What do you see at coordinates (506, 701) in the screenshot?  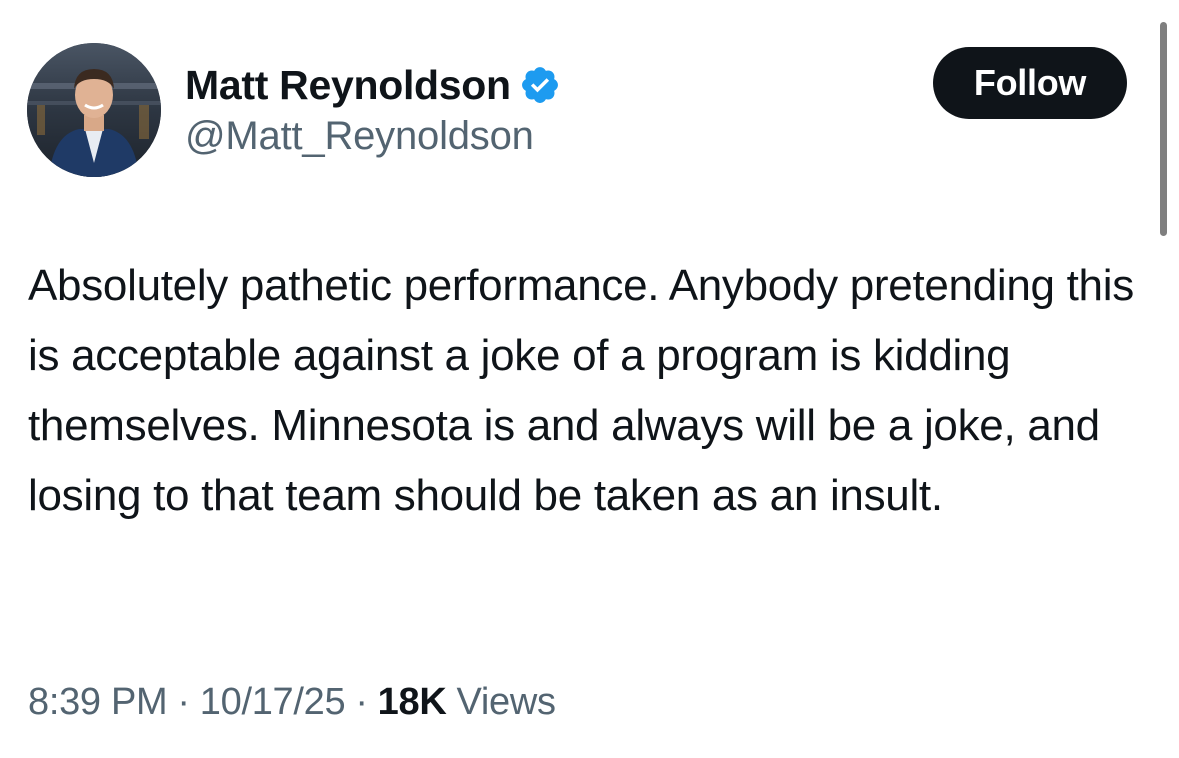 I see `views-label: Views` at bounding box center [506, 701].